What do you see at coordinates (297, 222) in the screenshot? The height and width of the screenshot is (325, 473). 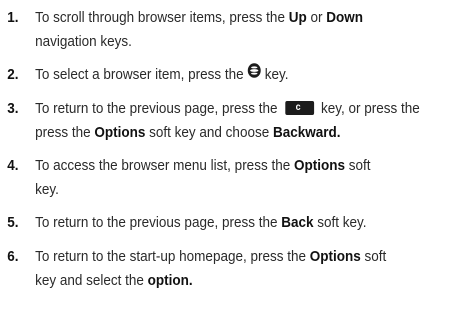 I see `back-key-label: Back` at bounding box center [297, 222].